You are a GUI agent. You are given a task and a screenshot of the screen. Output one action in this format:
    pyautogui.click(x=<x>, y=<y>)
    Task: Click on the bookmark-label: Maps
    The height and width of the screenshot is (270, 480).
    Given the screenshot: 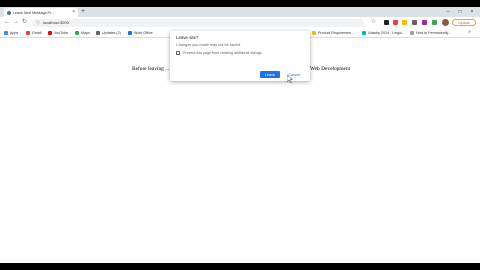 What is the action you would take?
    pyautogui.click(x=85, y=33)
    